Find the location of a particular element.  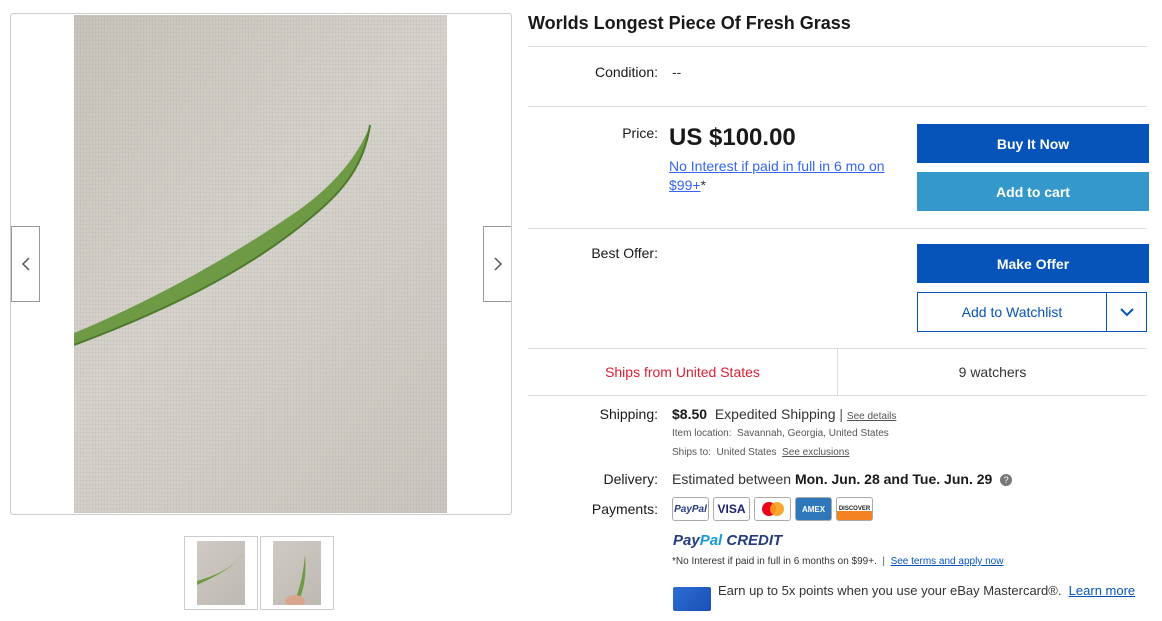

shipping-line: $8.50 Expedited Shipping | See details is located at coordinates (784, 414).